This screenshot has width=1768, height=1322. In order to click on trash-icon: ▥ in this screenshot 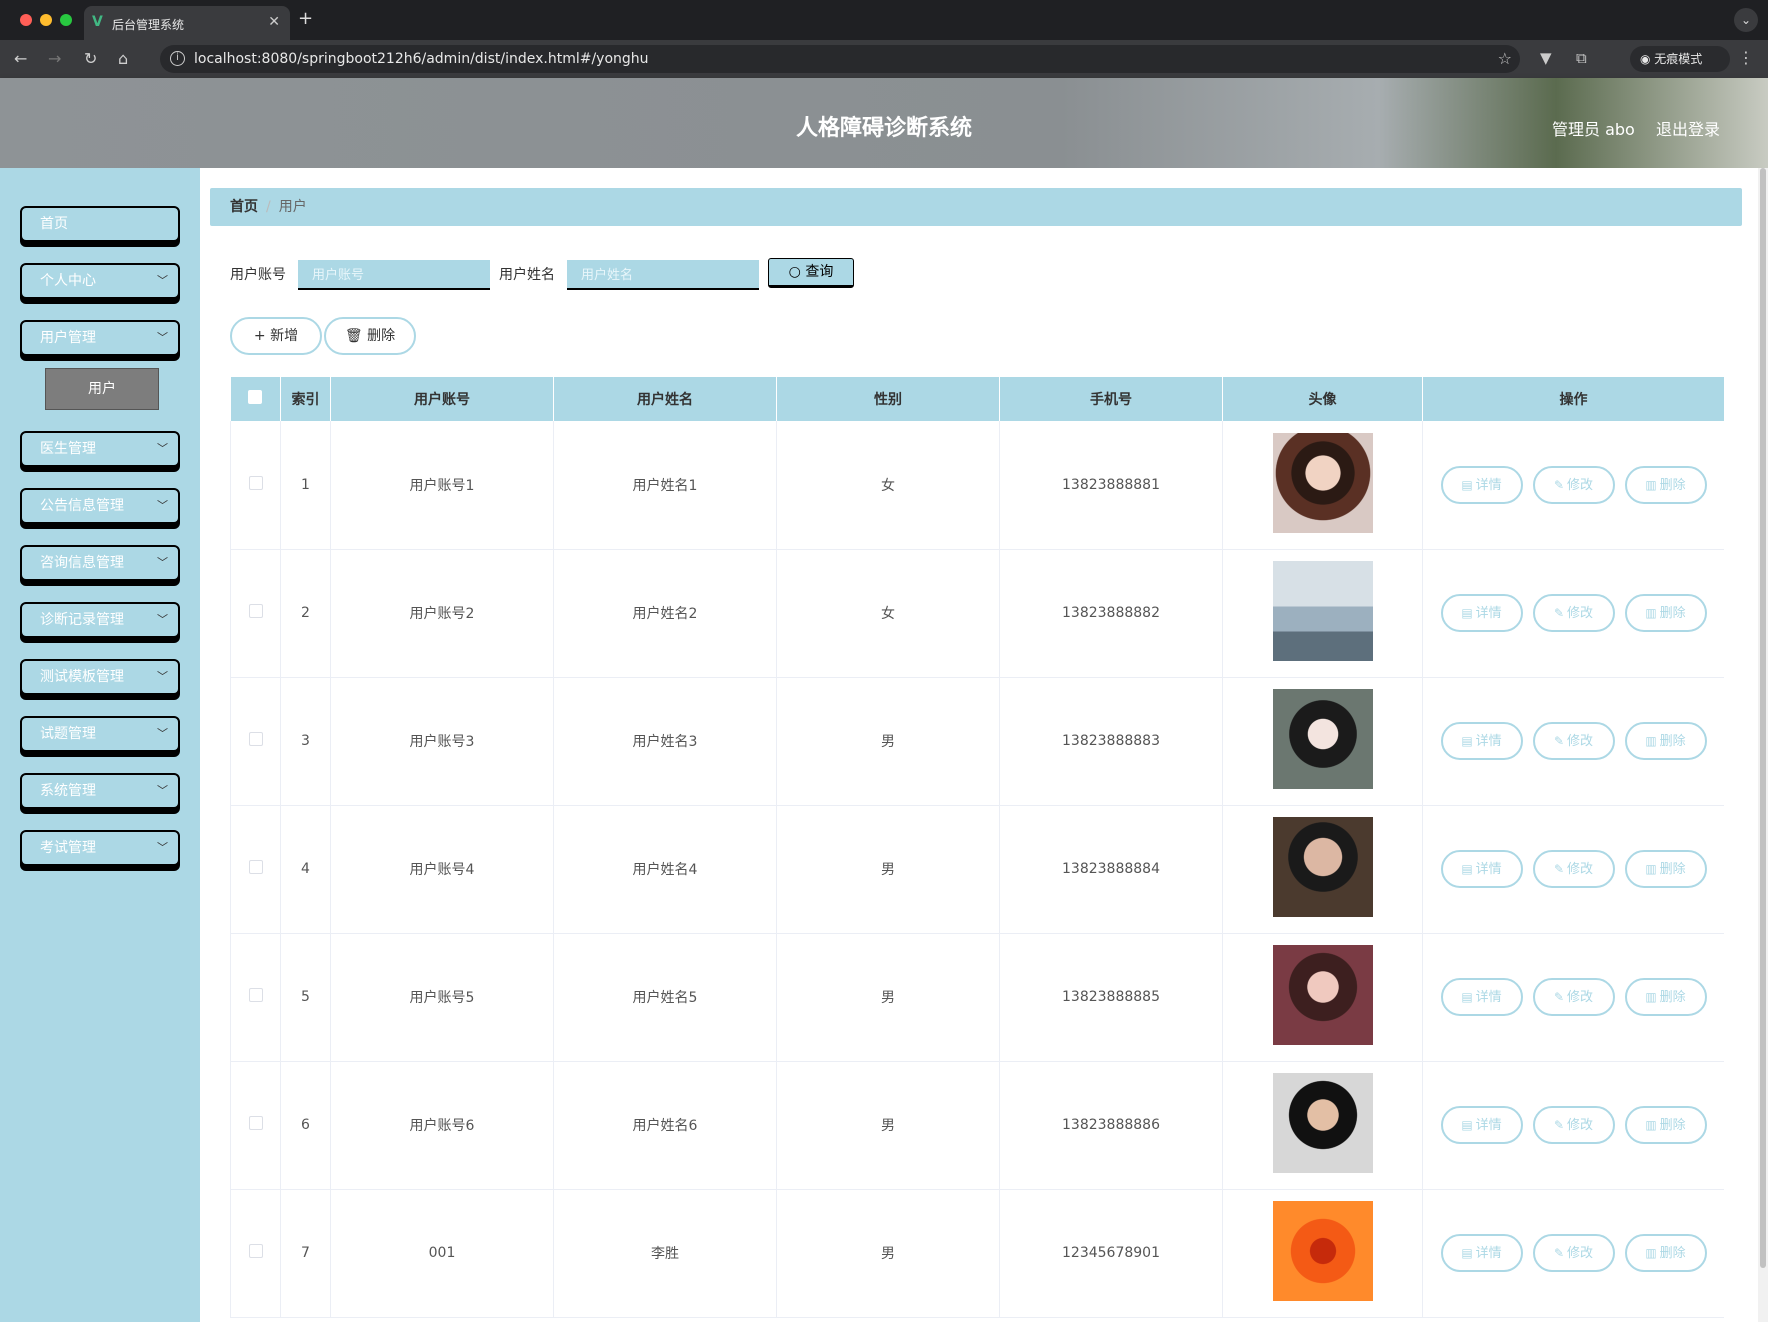, I will do `click(1651, 1125)`.